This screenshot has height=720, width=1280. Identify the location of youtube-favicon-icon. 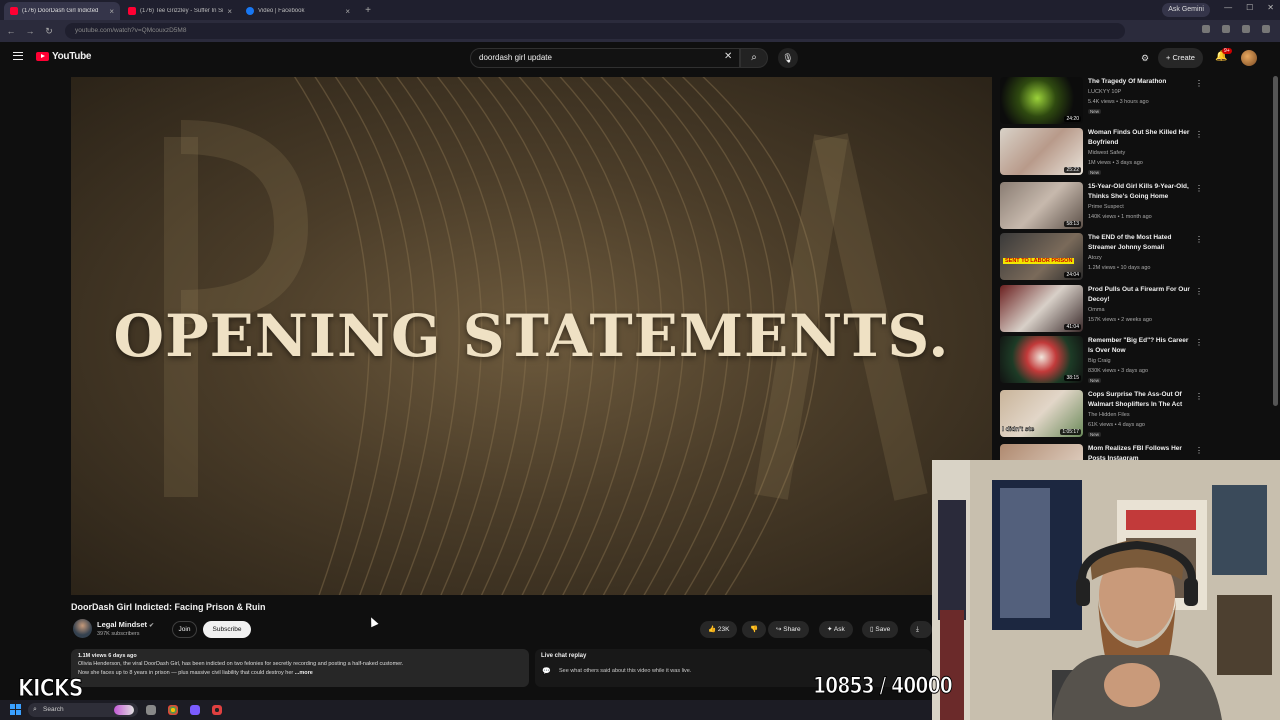
(132, 11).